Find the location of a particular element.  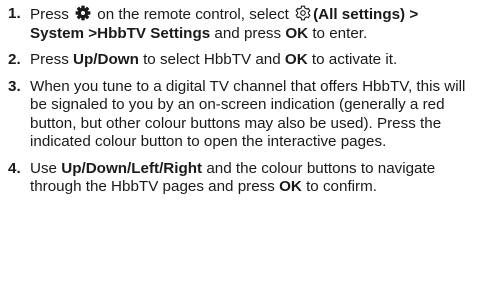

step-text-run: to activate it. is located at coordinates (352, 59).